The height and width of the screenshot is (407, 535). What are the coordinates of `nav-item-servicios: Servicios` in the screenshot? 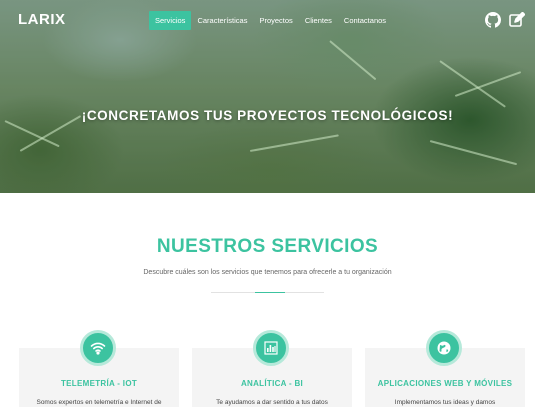 It's located at (170, 20).